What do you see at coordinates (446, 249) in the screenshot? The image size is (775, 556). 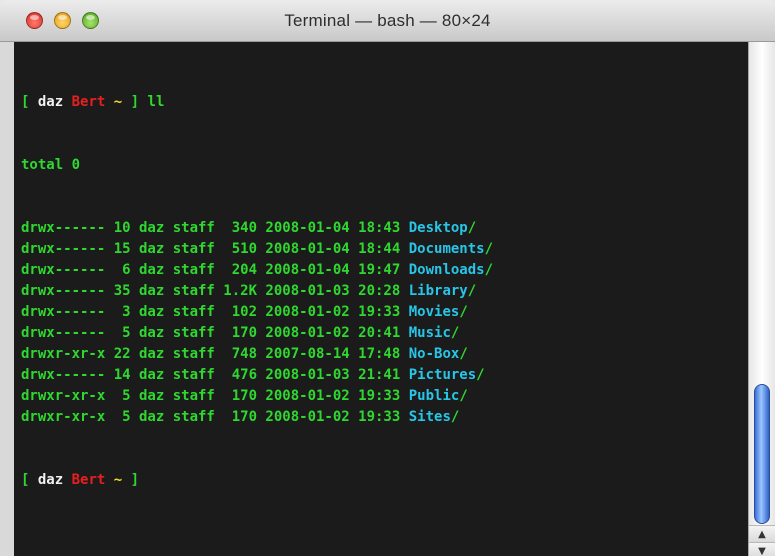 I see `entry-name: Documents` at bounding box center [446, 249].